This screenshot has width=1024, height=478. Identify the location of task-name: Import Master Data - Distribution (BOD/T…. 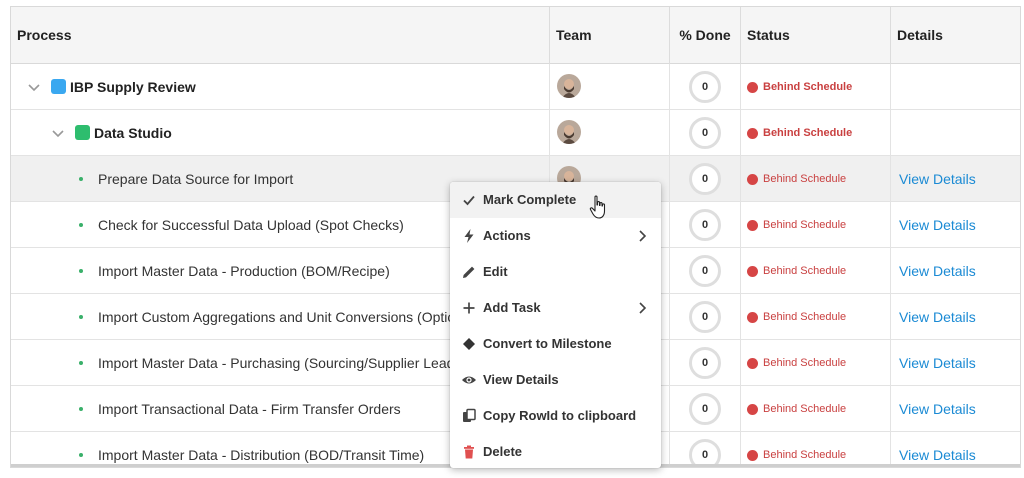
(261, 455).